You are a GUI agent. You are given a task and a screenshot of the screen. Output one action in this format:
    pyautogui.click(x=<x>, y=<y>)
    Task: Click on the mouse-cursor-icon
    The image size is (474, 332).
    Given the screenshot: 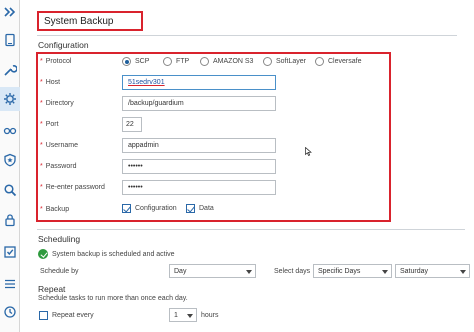 What is the action you would take?
    pyautogui.click(x=308, y=151)
    